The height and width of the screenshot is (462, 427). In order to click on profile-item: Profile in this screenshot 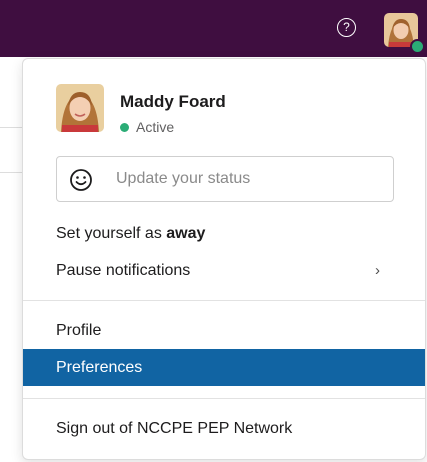, I will do `click(224, 330)`.